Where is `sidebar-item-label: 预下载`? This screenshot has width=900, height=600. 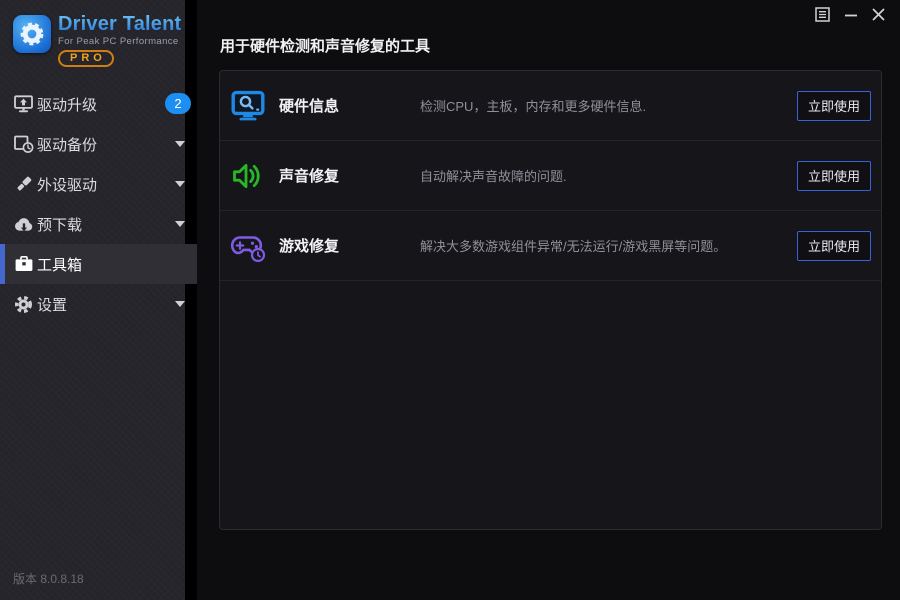
sidebar-item-label: 预下载 is located at coordinates (60, 225).